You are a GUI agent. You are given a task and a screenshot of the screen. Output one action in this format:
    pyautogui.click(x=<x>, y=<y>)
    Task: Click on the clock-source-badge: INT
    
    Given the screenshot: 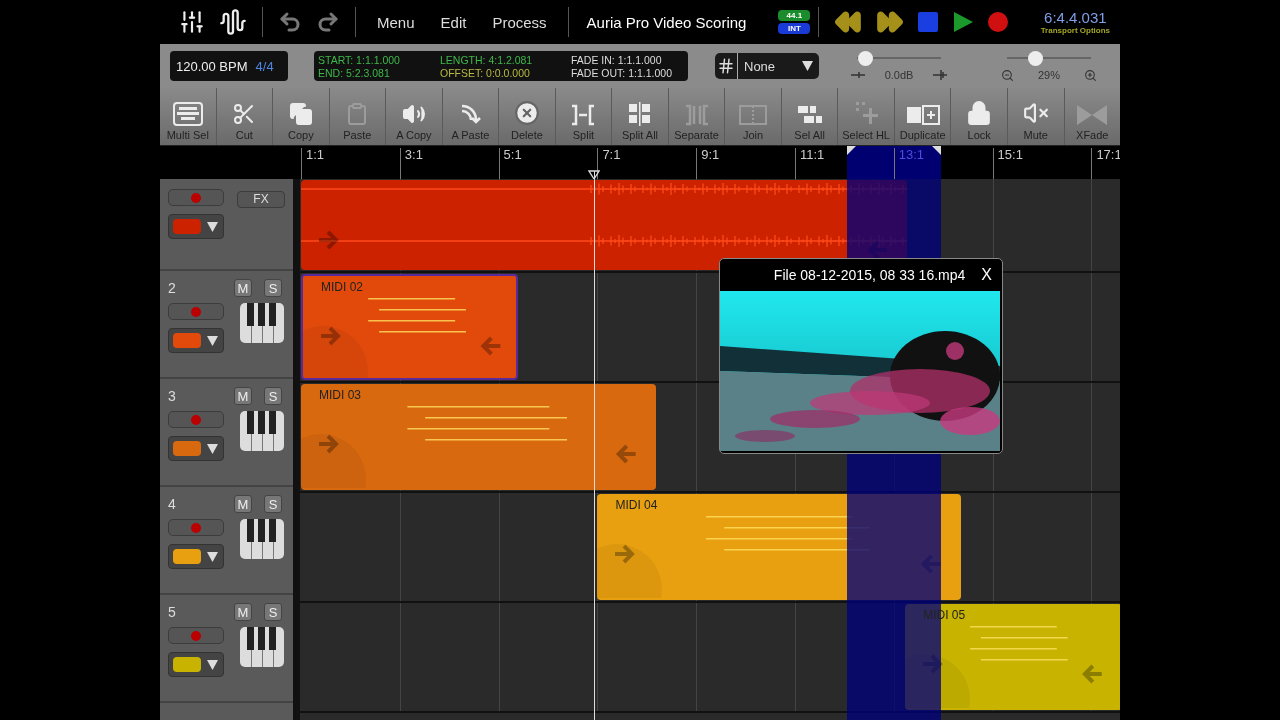 What is the action you would take?
    pyautogui.click(x=794, y=28)
    